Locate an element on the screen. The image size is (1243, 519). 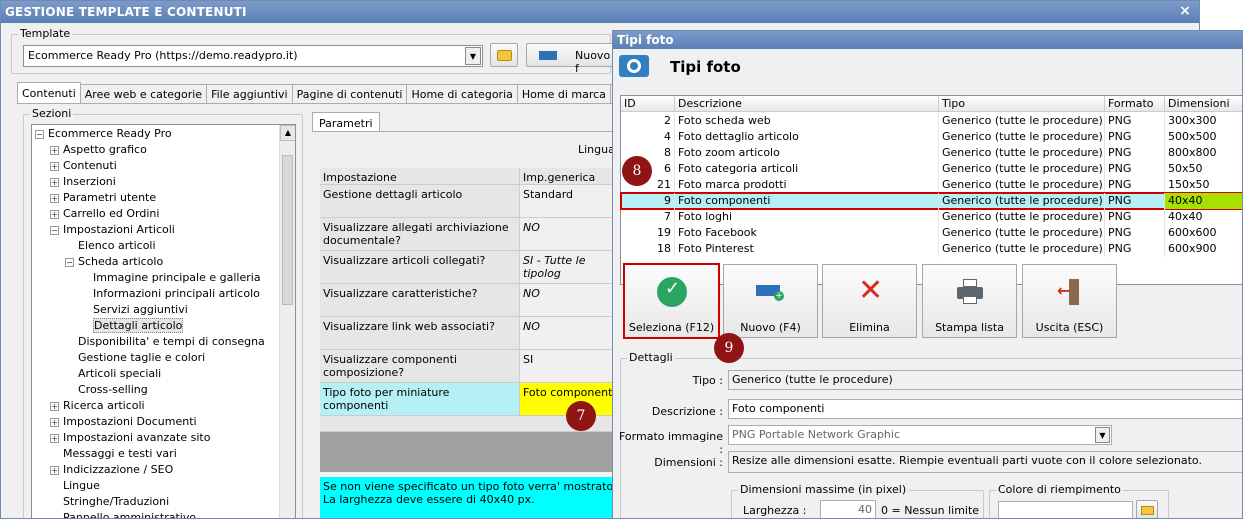
tree-scrollbar: ▲ is located at coordinates (287, 321).